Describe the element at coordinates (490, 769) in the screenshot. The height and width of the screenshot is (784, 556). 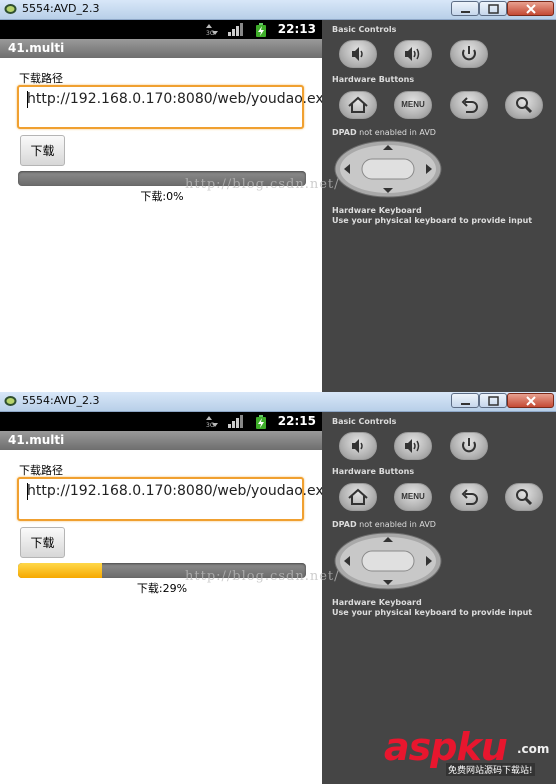
I see `logo-tagline: 免费网站源码下载站!` at that location.